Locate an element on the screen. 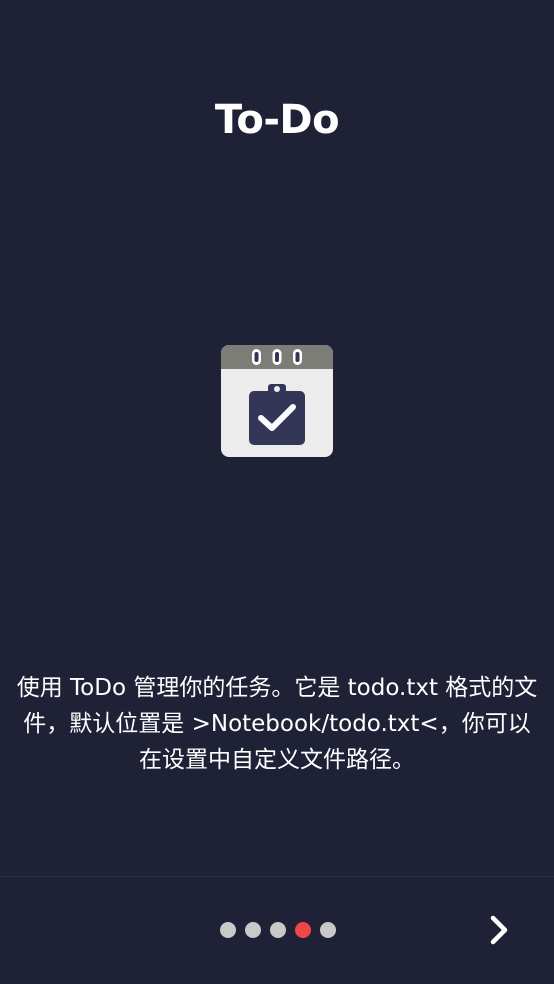 The width and height of the screenshot is (554, 984). calendar-clipboard-check-icon is located at coordinates (277, 401).